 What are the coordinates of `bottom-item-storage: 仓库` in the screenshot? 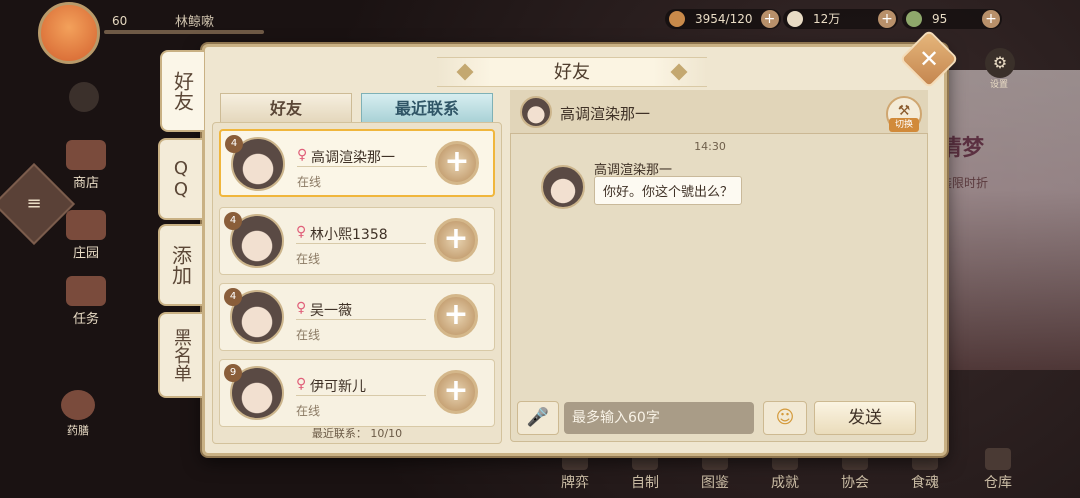 It's located at (998, 470).